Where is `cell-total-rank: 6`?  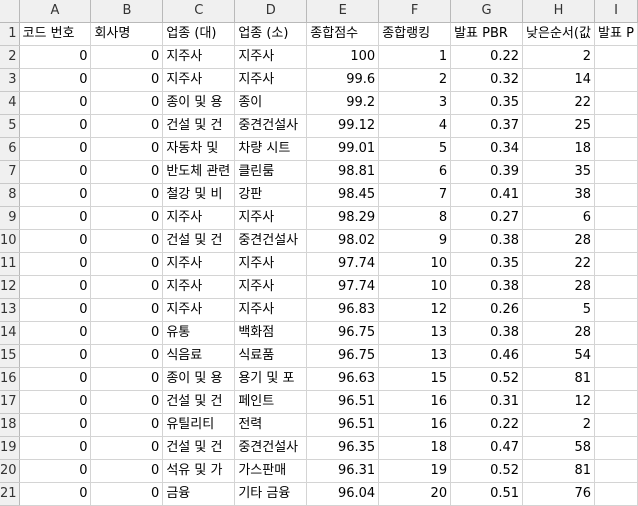
cell-total-rank: 6 is located at coordinates (415, 172).